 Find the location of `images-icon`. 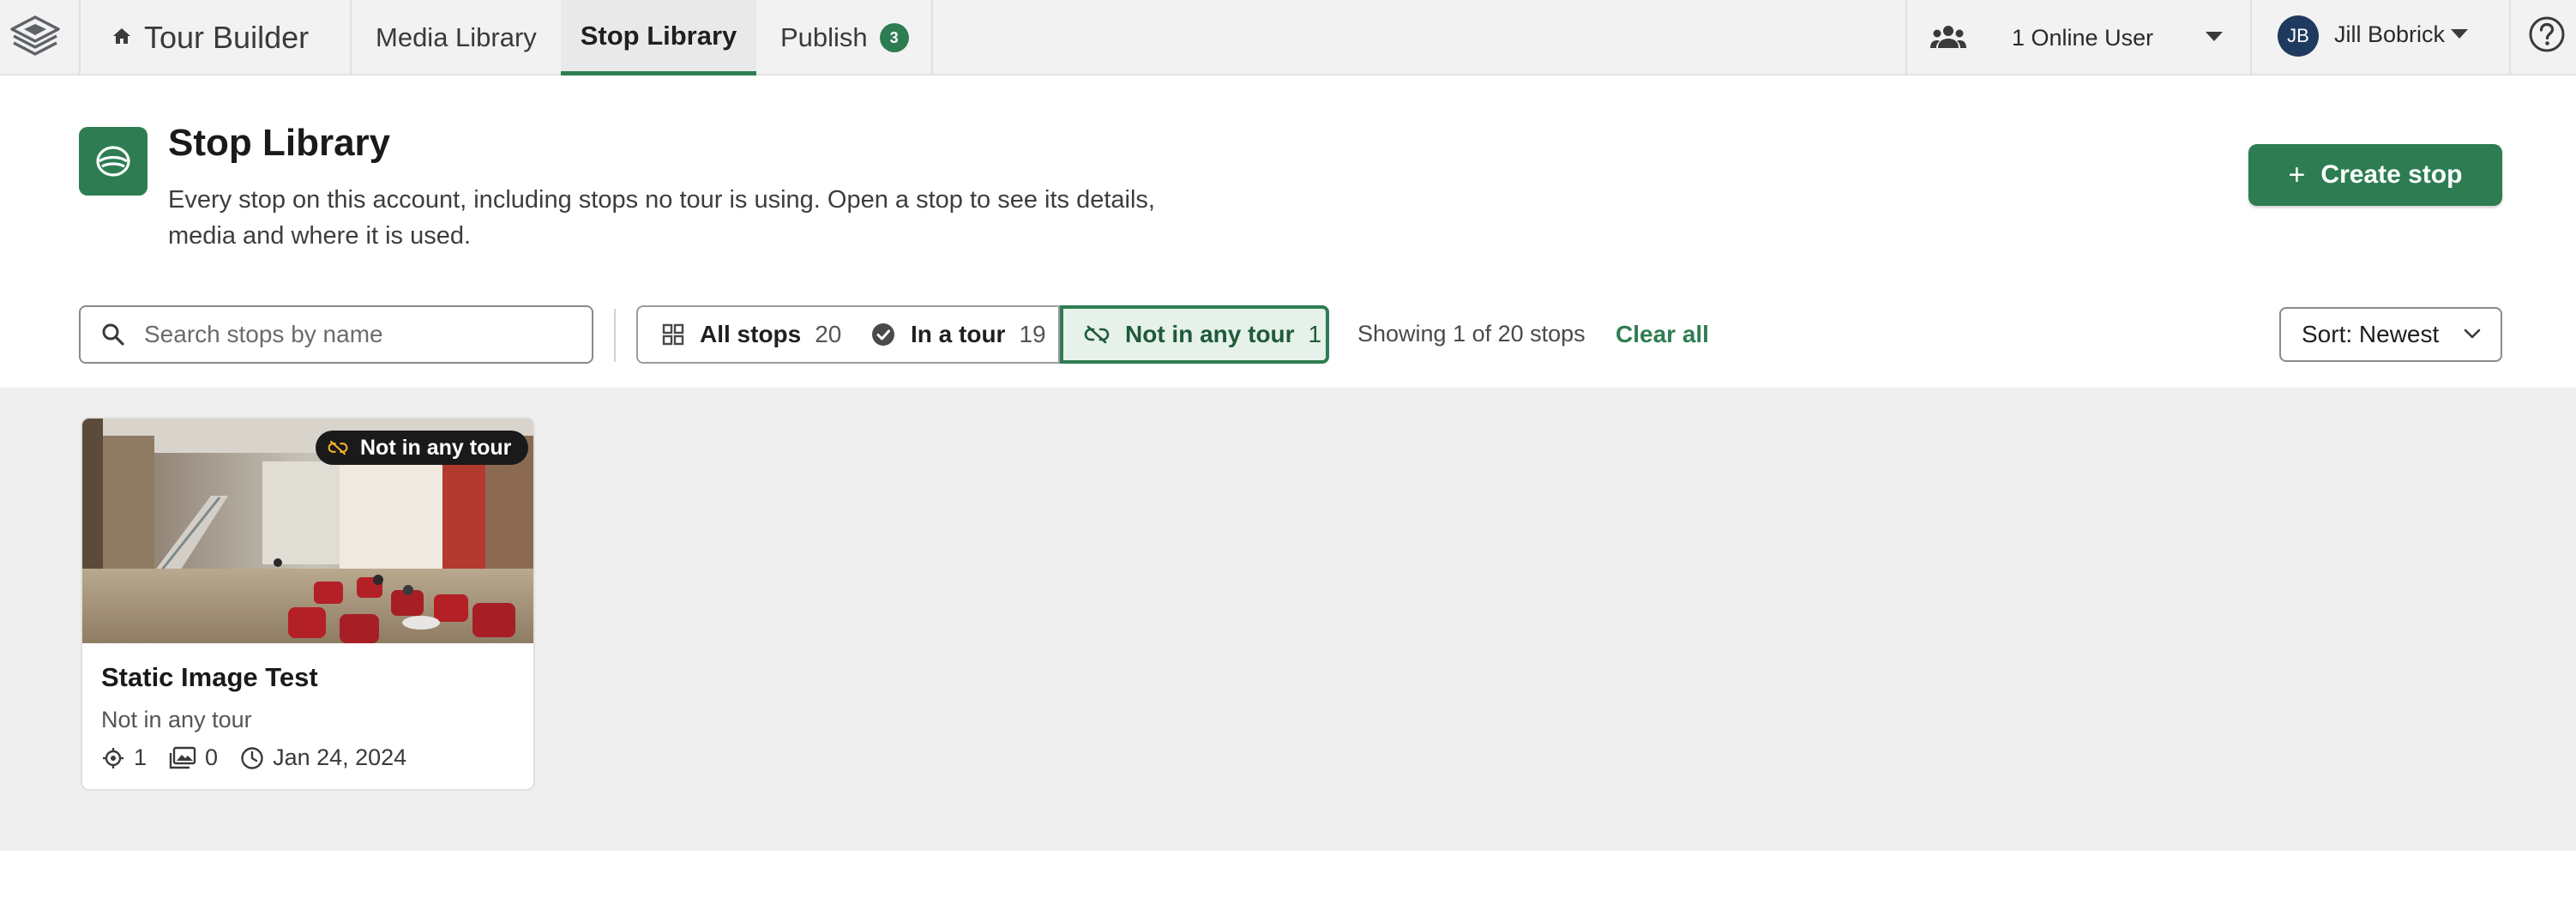

images-icon is located at coordinates (182, 757).